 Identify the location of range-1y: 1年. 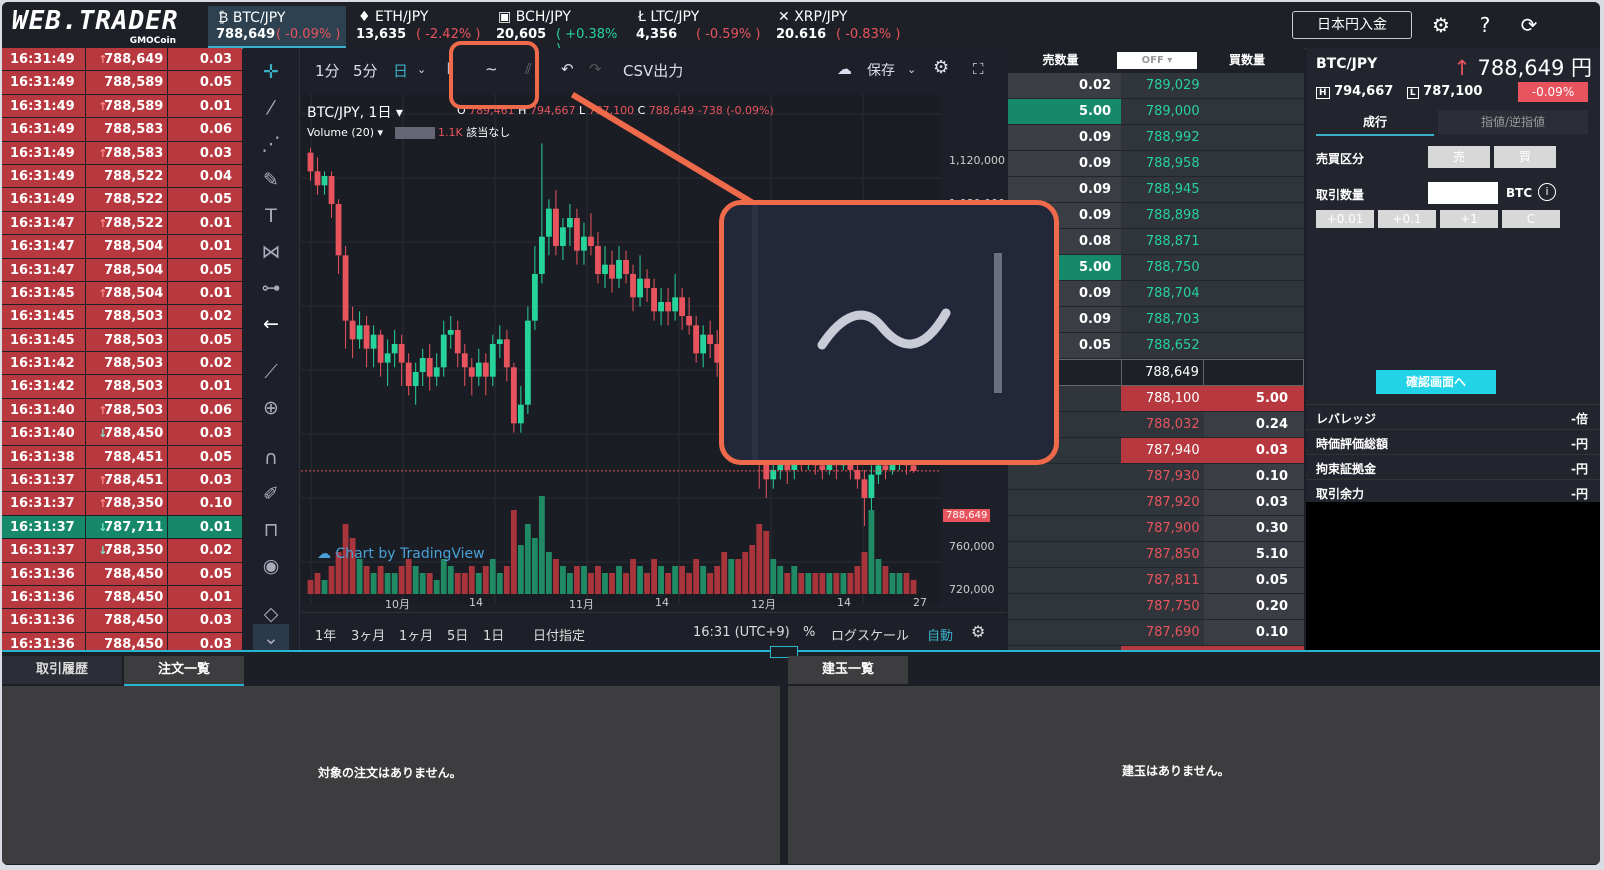
(325, 634).